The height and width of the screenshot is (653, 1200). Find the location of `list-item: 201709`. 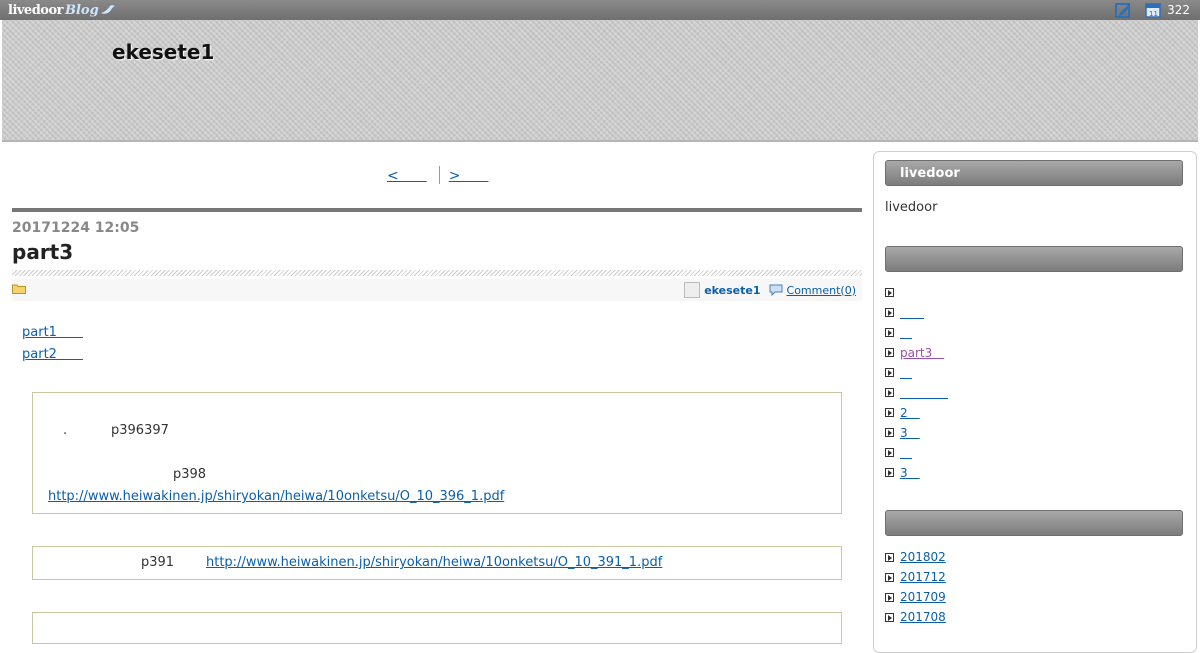

list-item: 201709 is located at coordinates (915, 597).